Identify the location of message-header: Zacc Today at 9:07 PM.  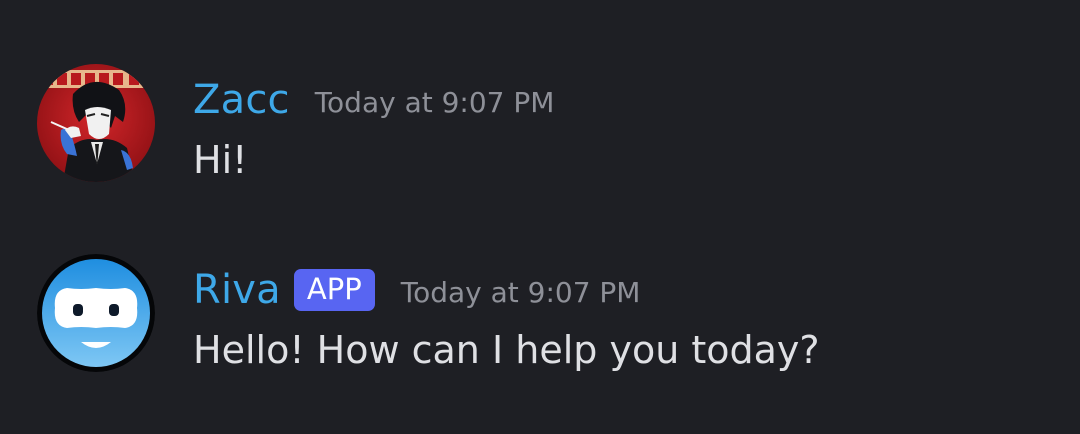
(373, 100).